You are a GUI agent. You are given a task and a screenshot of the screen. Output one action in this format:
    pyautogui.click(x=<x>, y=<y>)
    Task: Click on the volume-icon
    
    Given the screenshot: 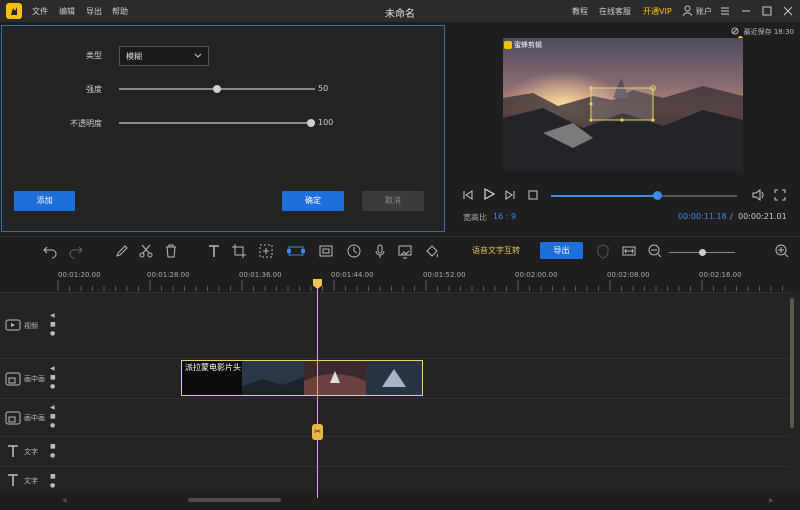 What is the action you would take?
    pyautogui.click(x=759, y=195)
    